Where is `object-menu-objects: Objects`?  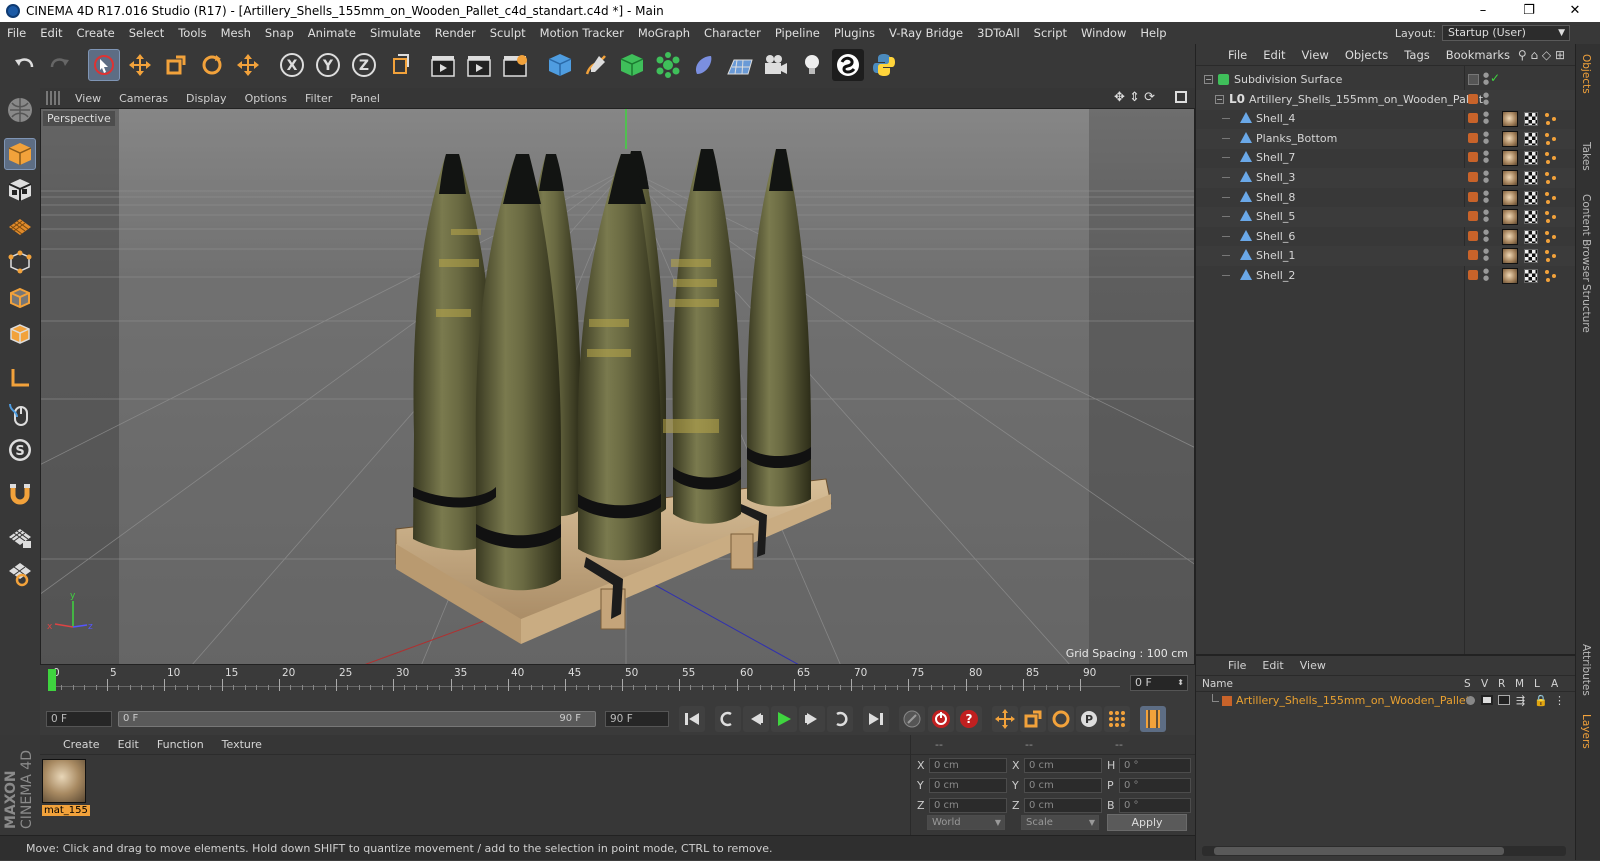 object-menu-objects: Objects is located at coordinates (1366, 55).